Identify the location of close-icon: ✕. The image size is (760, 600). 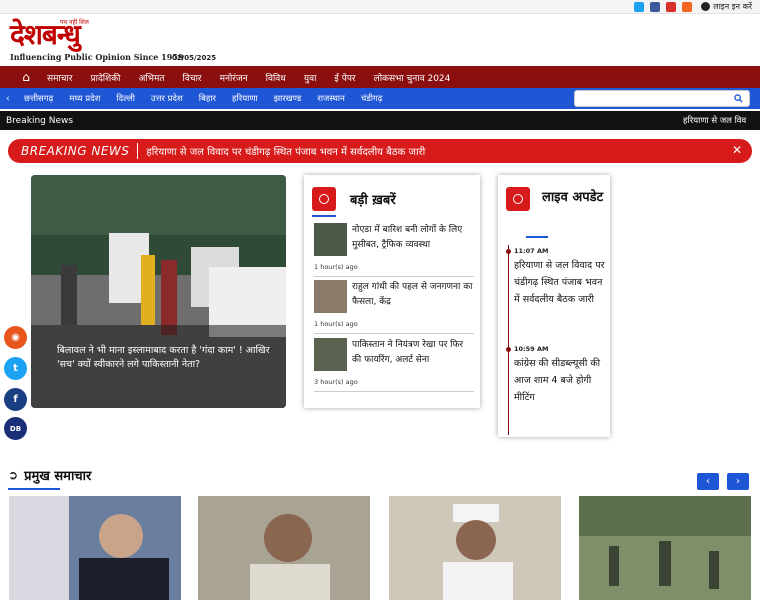
(737, 150).